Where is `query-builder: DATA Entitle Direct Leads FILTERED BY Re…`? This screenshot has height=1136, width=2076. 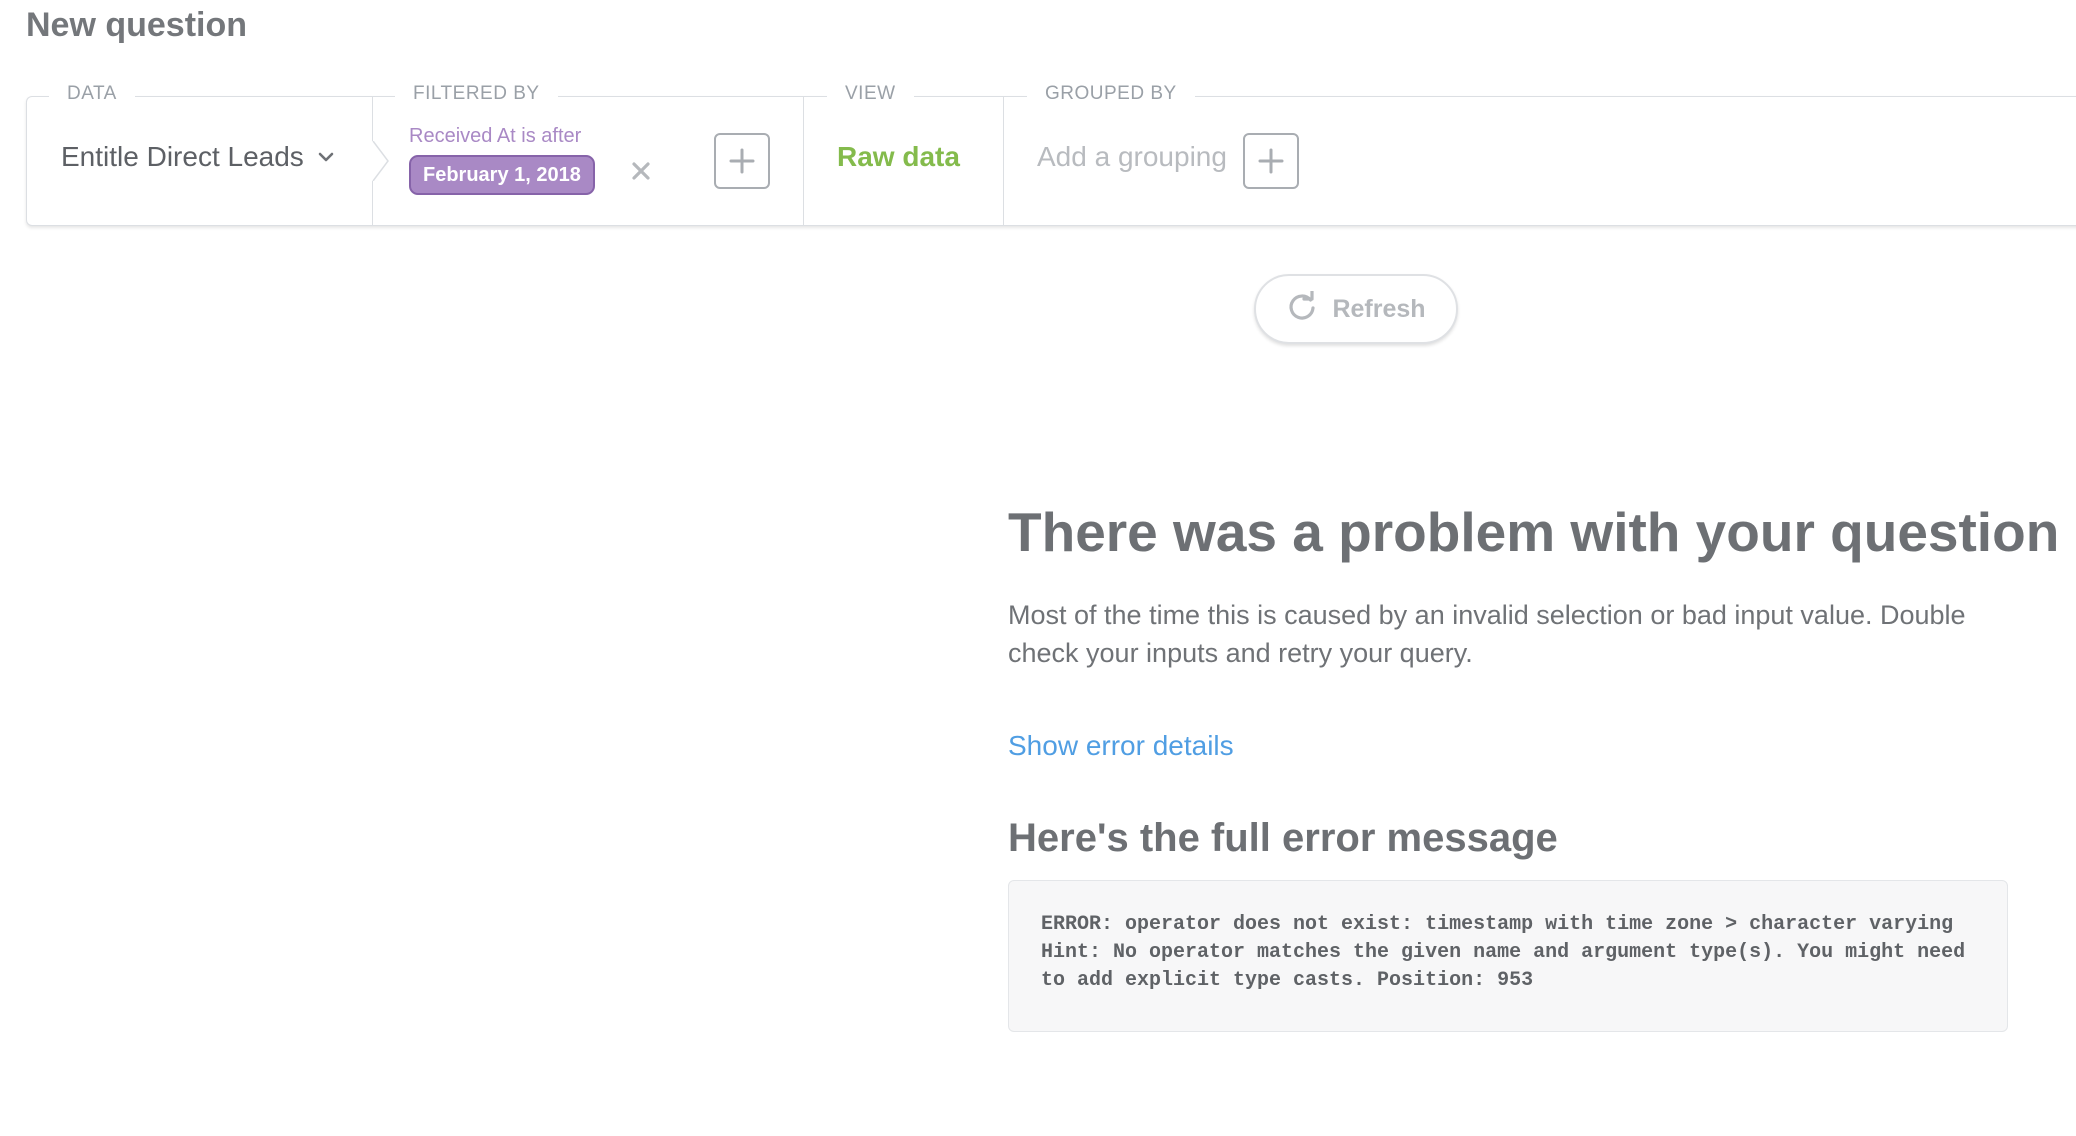 query-builder: DATA Entitle Direct Leads FILTERED BY Re… is located at coordinates (1051, 154).